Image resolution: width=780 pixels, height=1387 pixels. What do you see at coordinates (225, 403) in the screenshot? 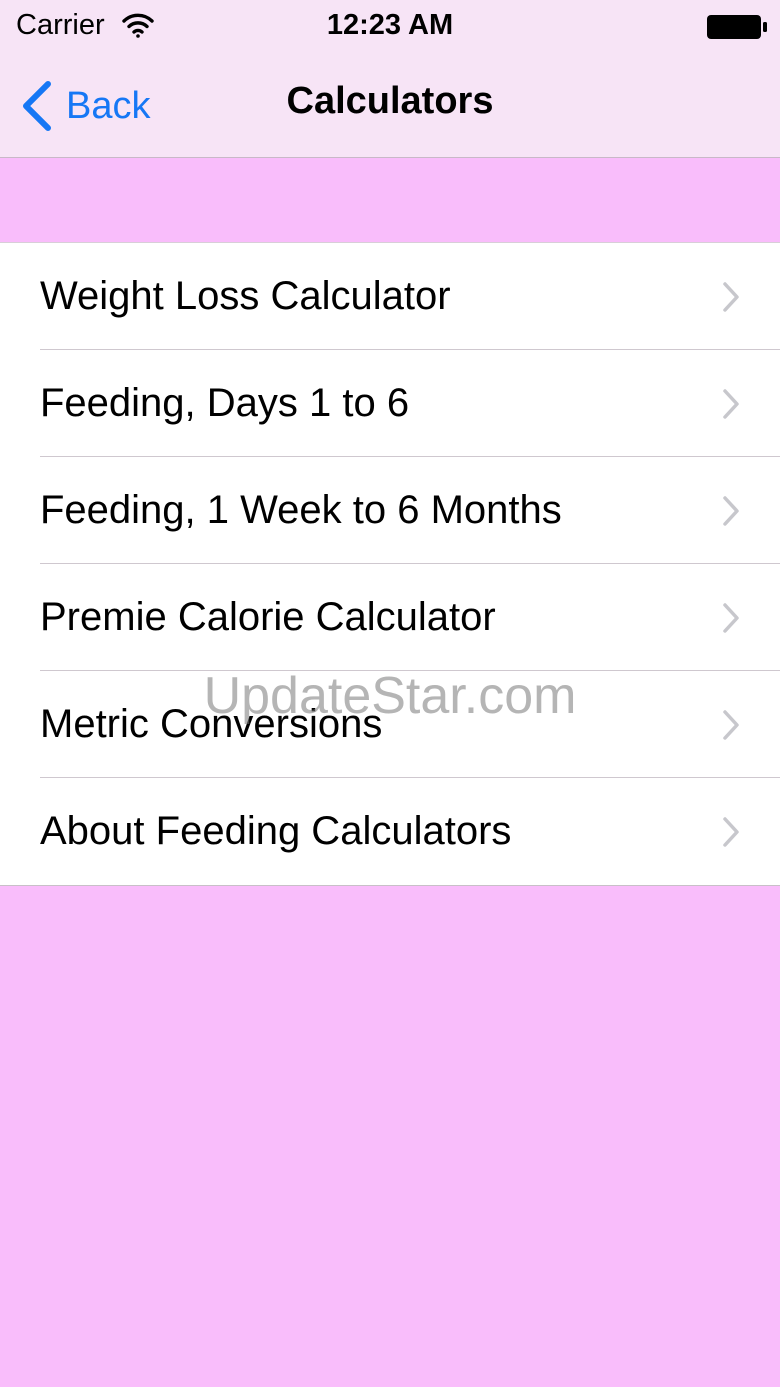
I see `list-item-label: Feeding, Days 1 to 6` at bounding box center [225, 403].